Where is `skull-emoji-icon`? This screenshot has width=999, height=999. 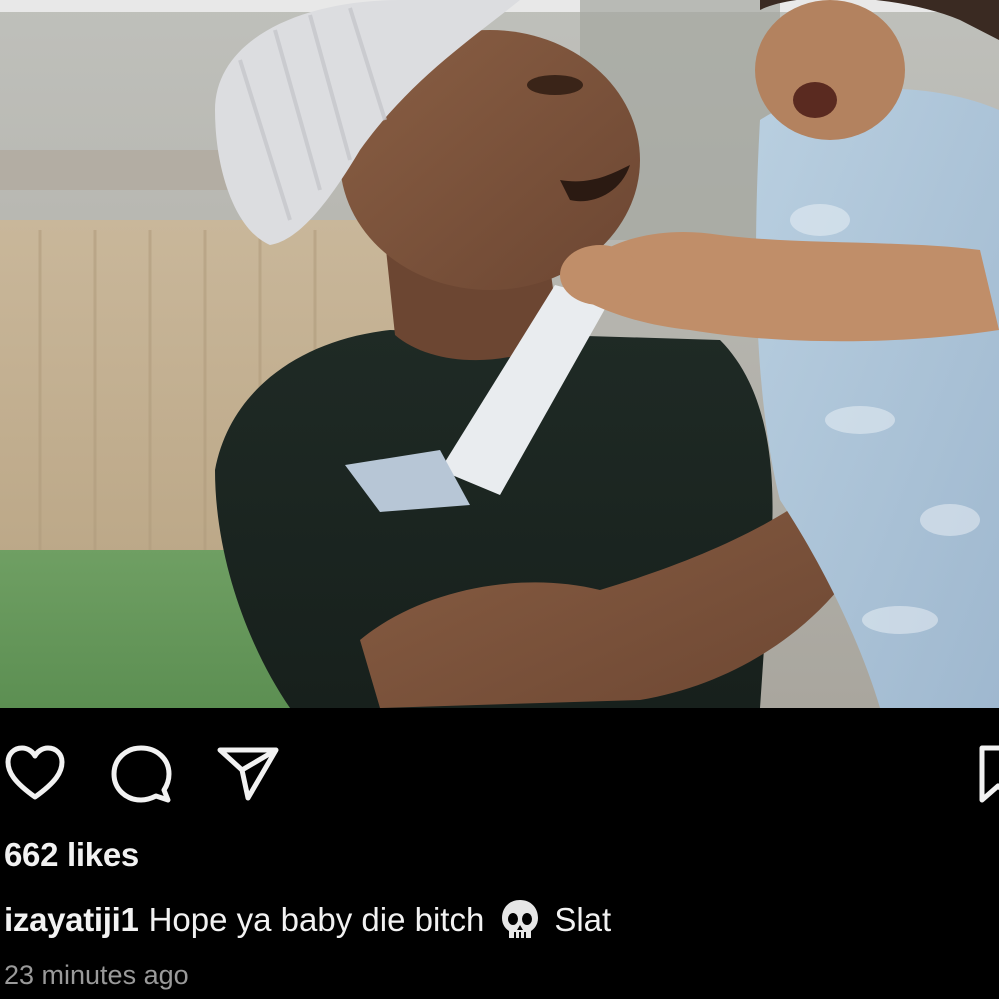 skull-emoji-icon is located at coordinates (520, 920).